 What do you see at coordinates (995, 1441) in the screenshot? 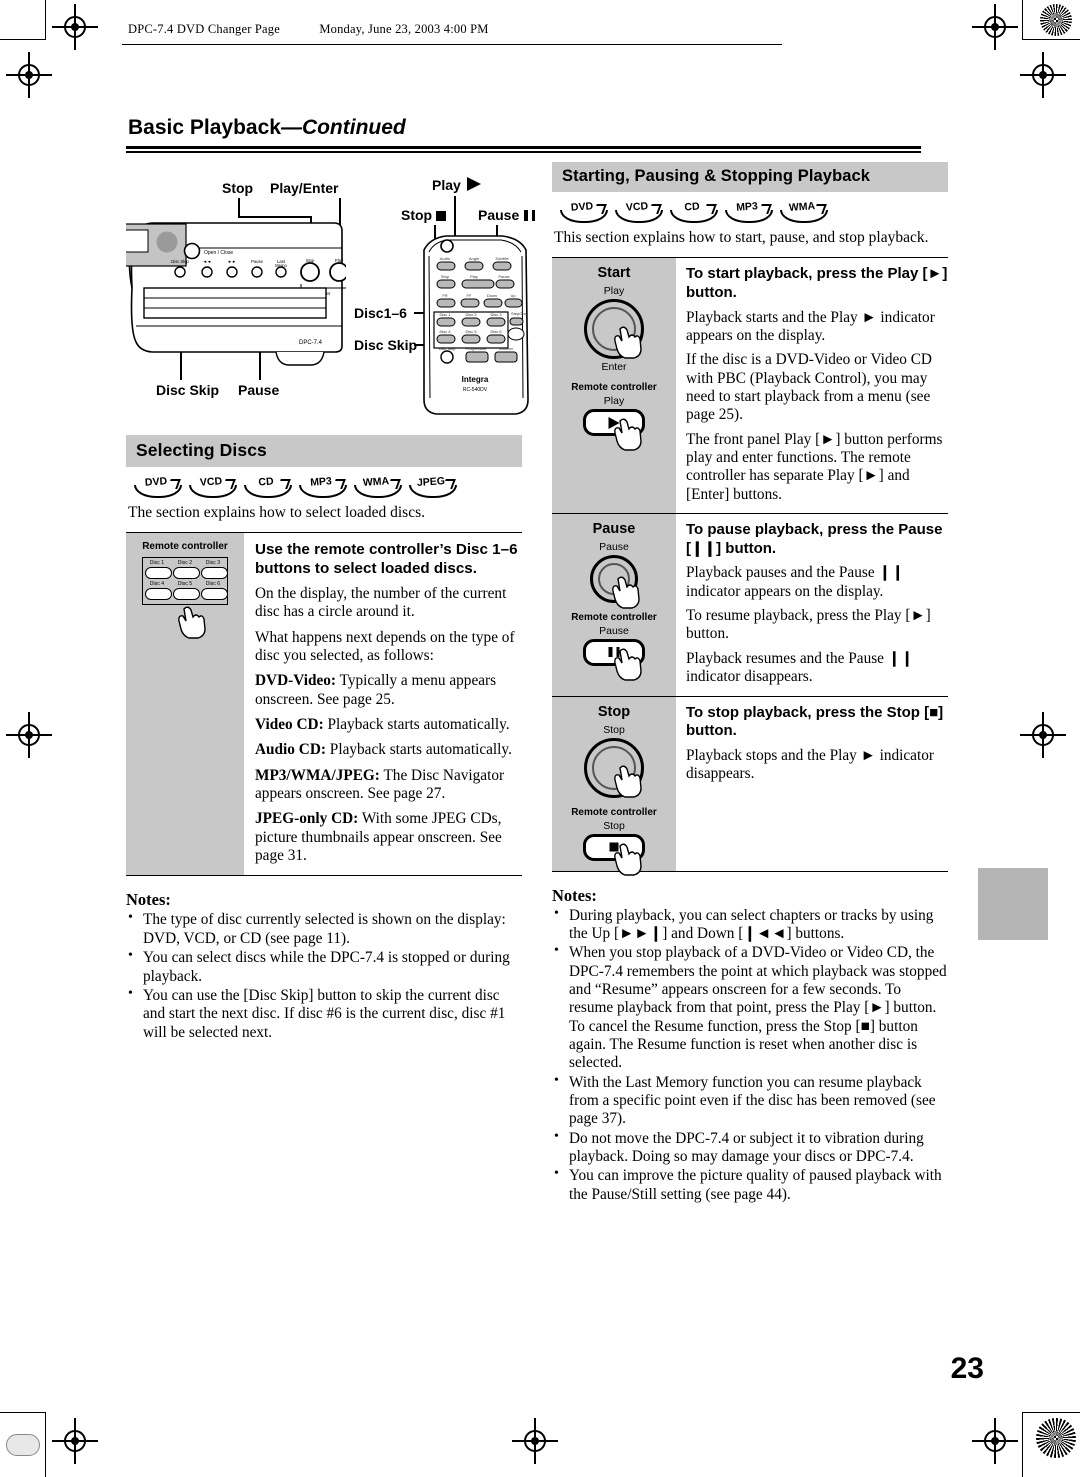
I see `registration-mark-bottom-right` at bounding box center [995, 1441].